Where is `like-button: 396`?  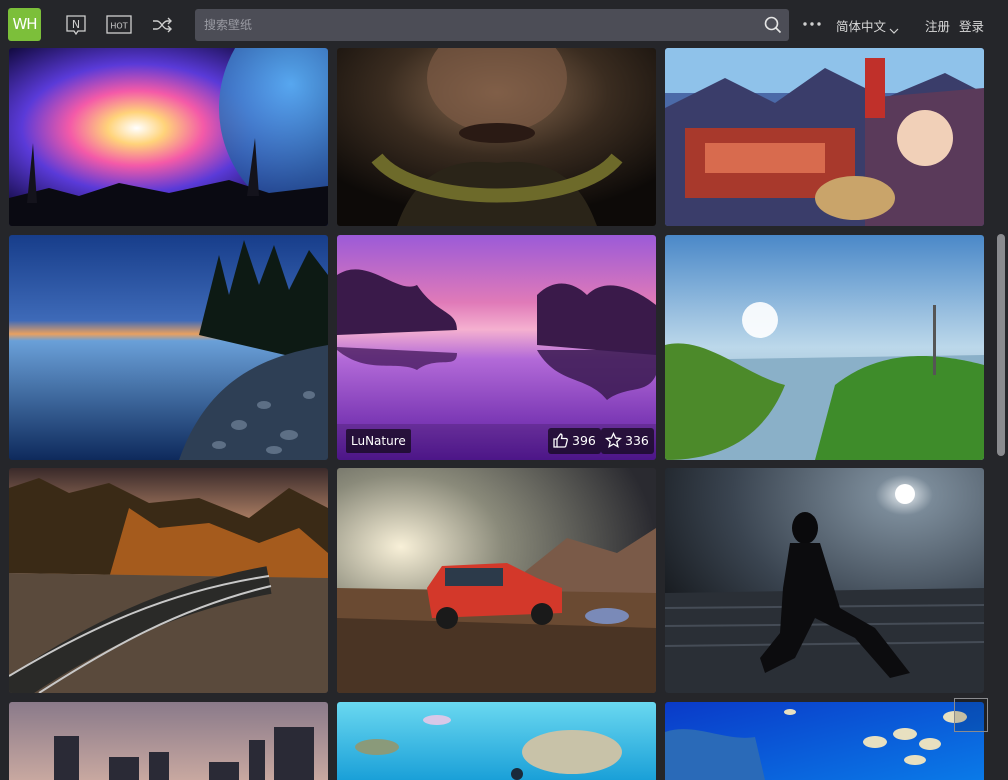 like-button: 396 is located at coordinates (574, 441).